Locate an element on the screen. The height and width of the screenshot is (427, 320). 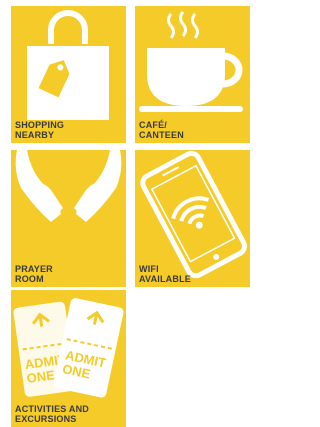
tile-prayer-room: PRAYER ROOM is located at coordinates (68, 218).